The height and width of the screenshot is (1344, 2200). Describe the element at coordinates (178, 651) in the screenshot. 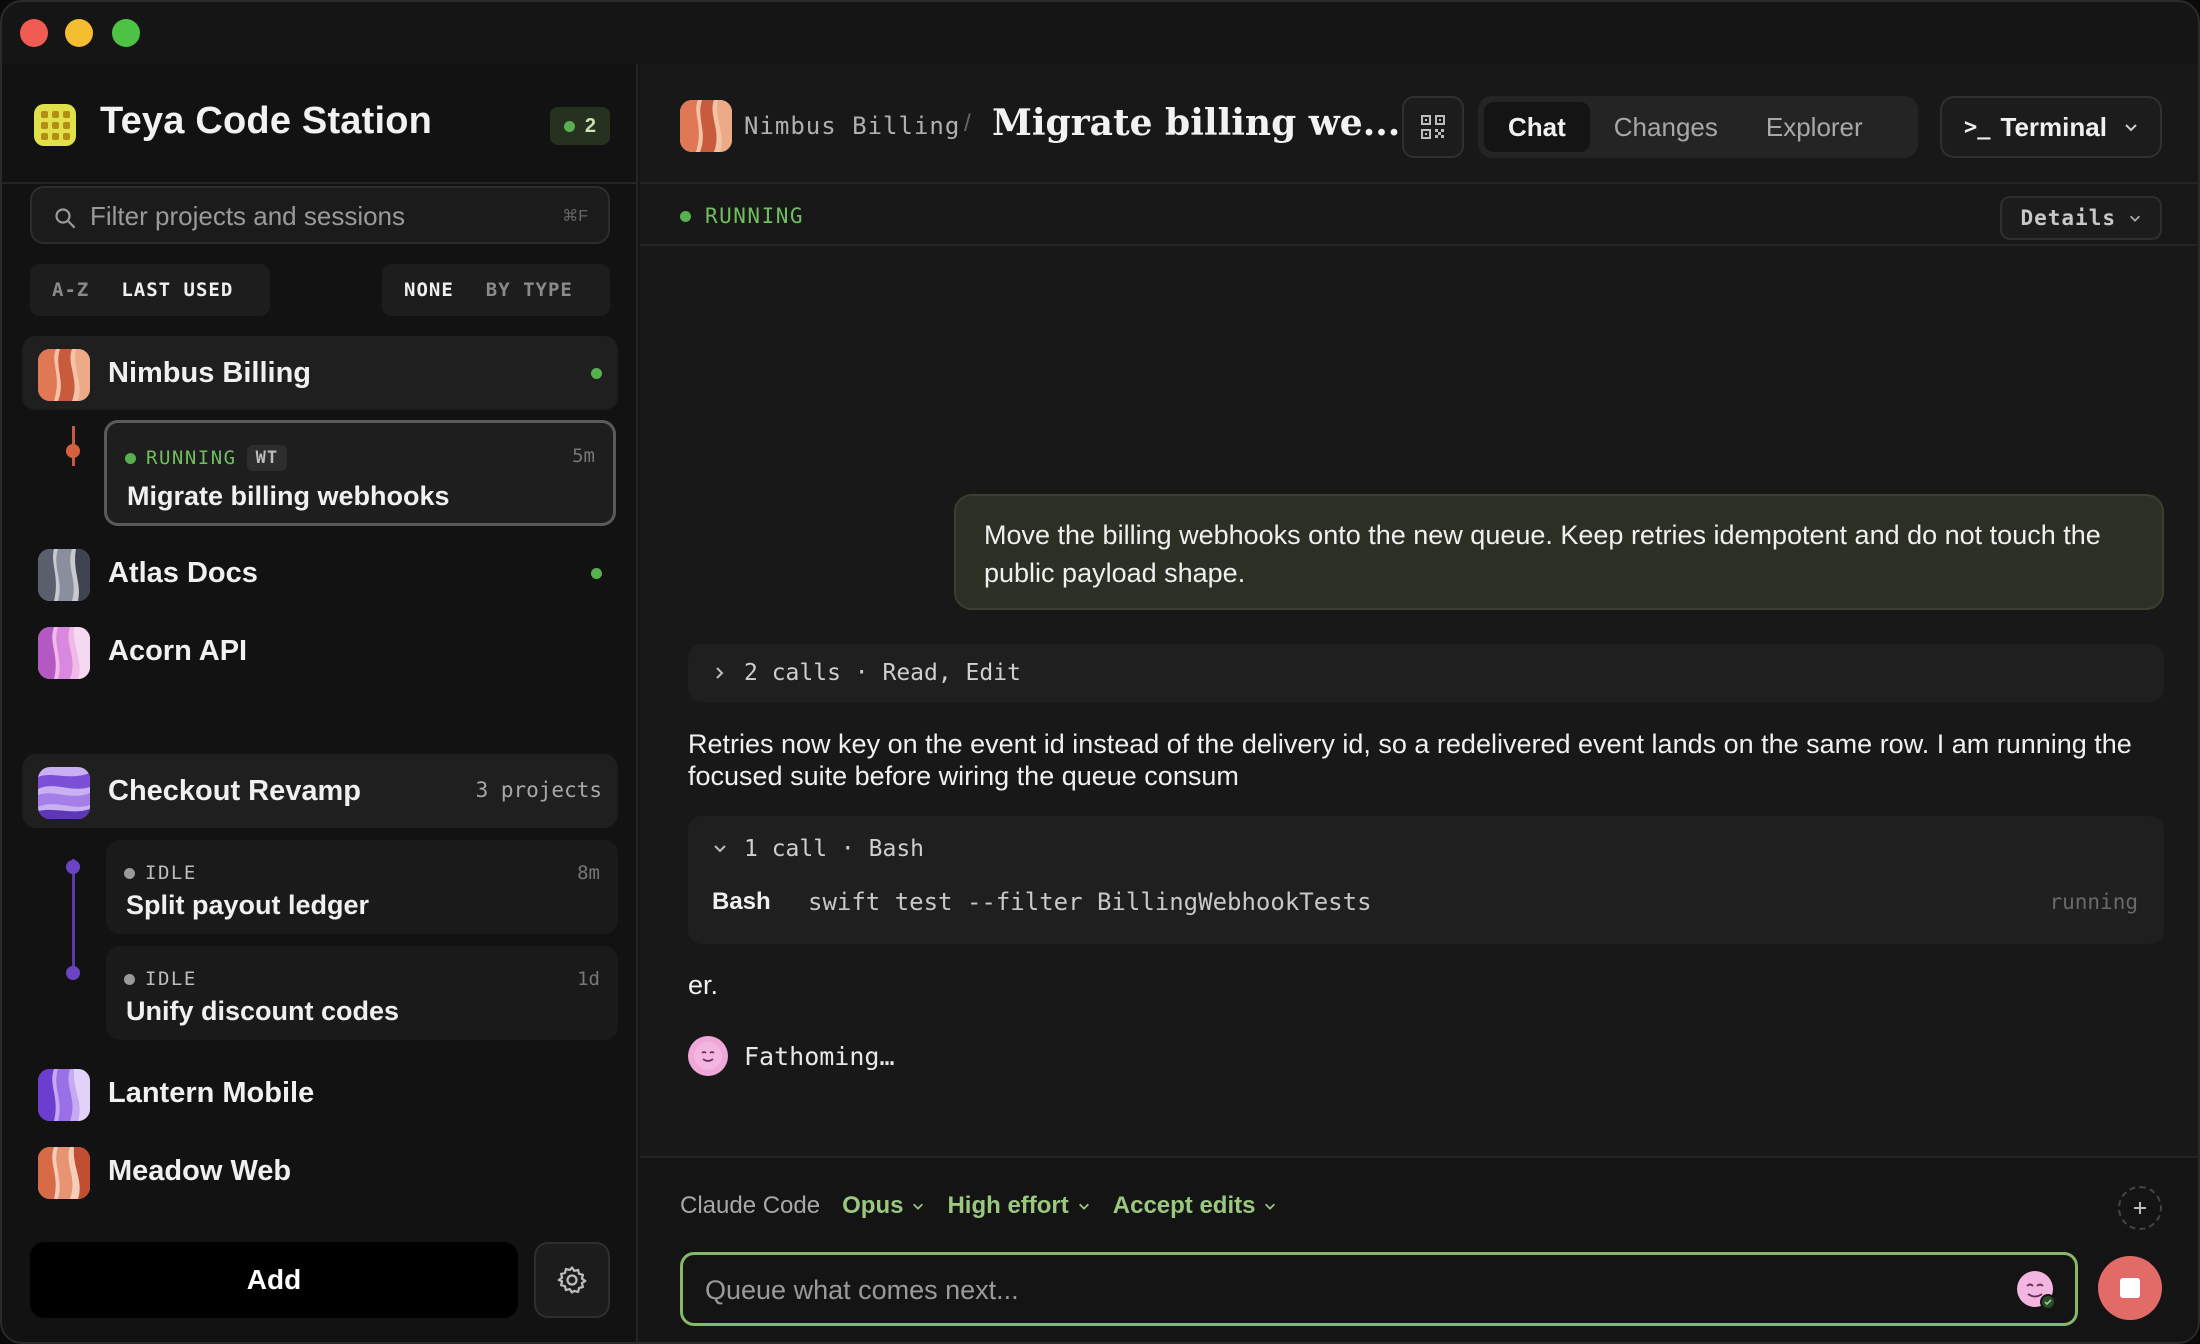

I see `project-name: Acorn API` at that location.